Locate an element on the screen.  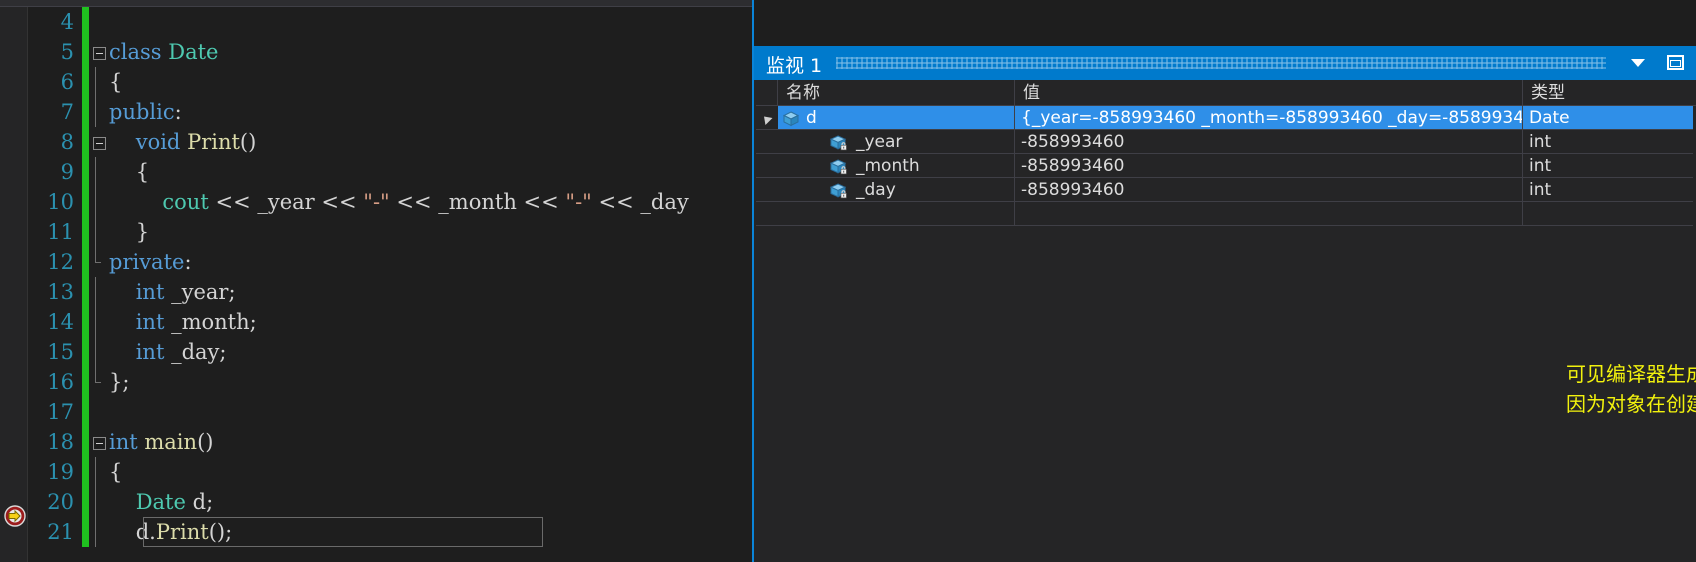
current-statement-breakpoint-icon is located at coordinates (15, 516).